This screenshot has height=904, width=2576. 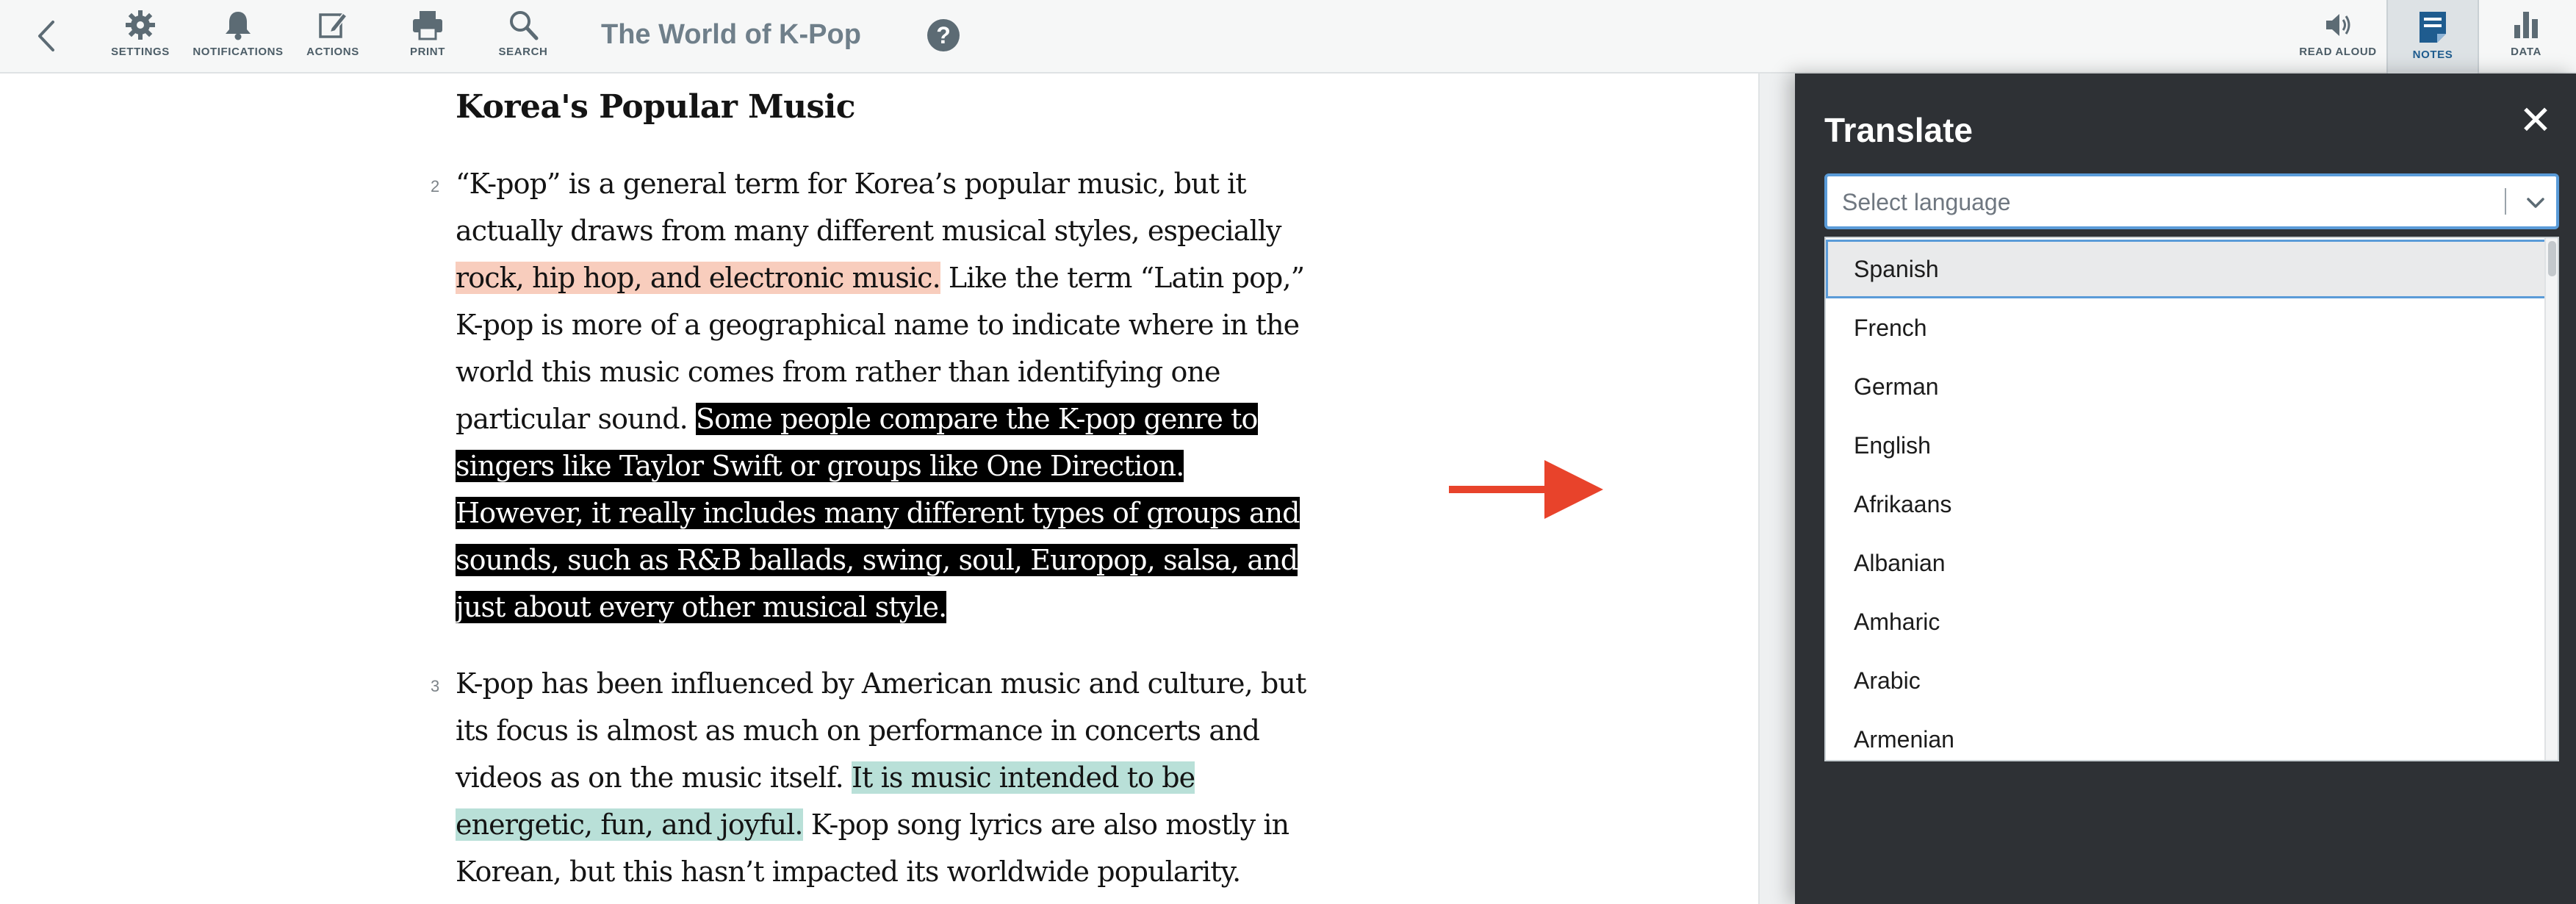 What do you see at coordinates (435, 686) in the screenshot?
I see `paragraph-number: 3` at bounding box center [435, 686].